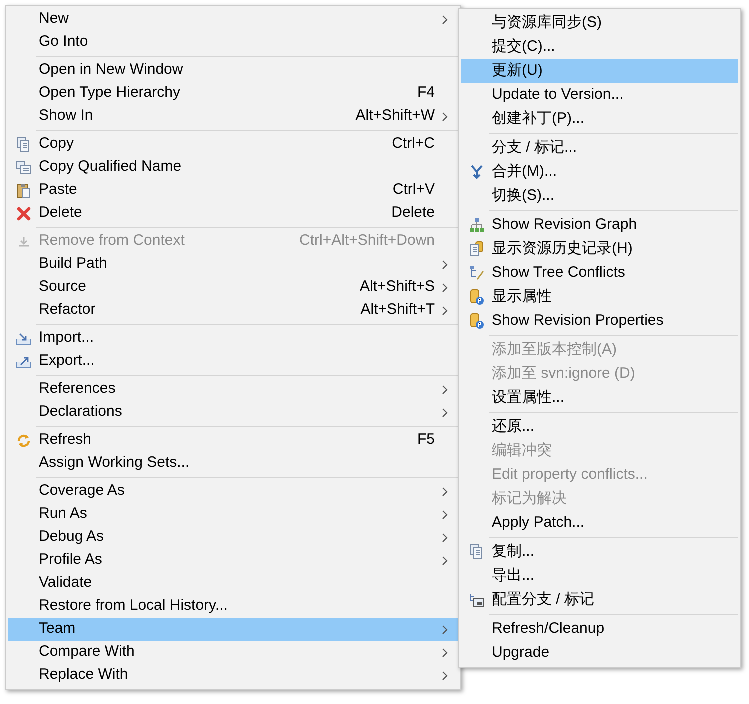 The height and width of the screenshot is (704, 749). What do you see at coordinates (233, 652) in the screenshot?
I see `menu-item: Compare With` at bounding box center [233, 652].